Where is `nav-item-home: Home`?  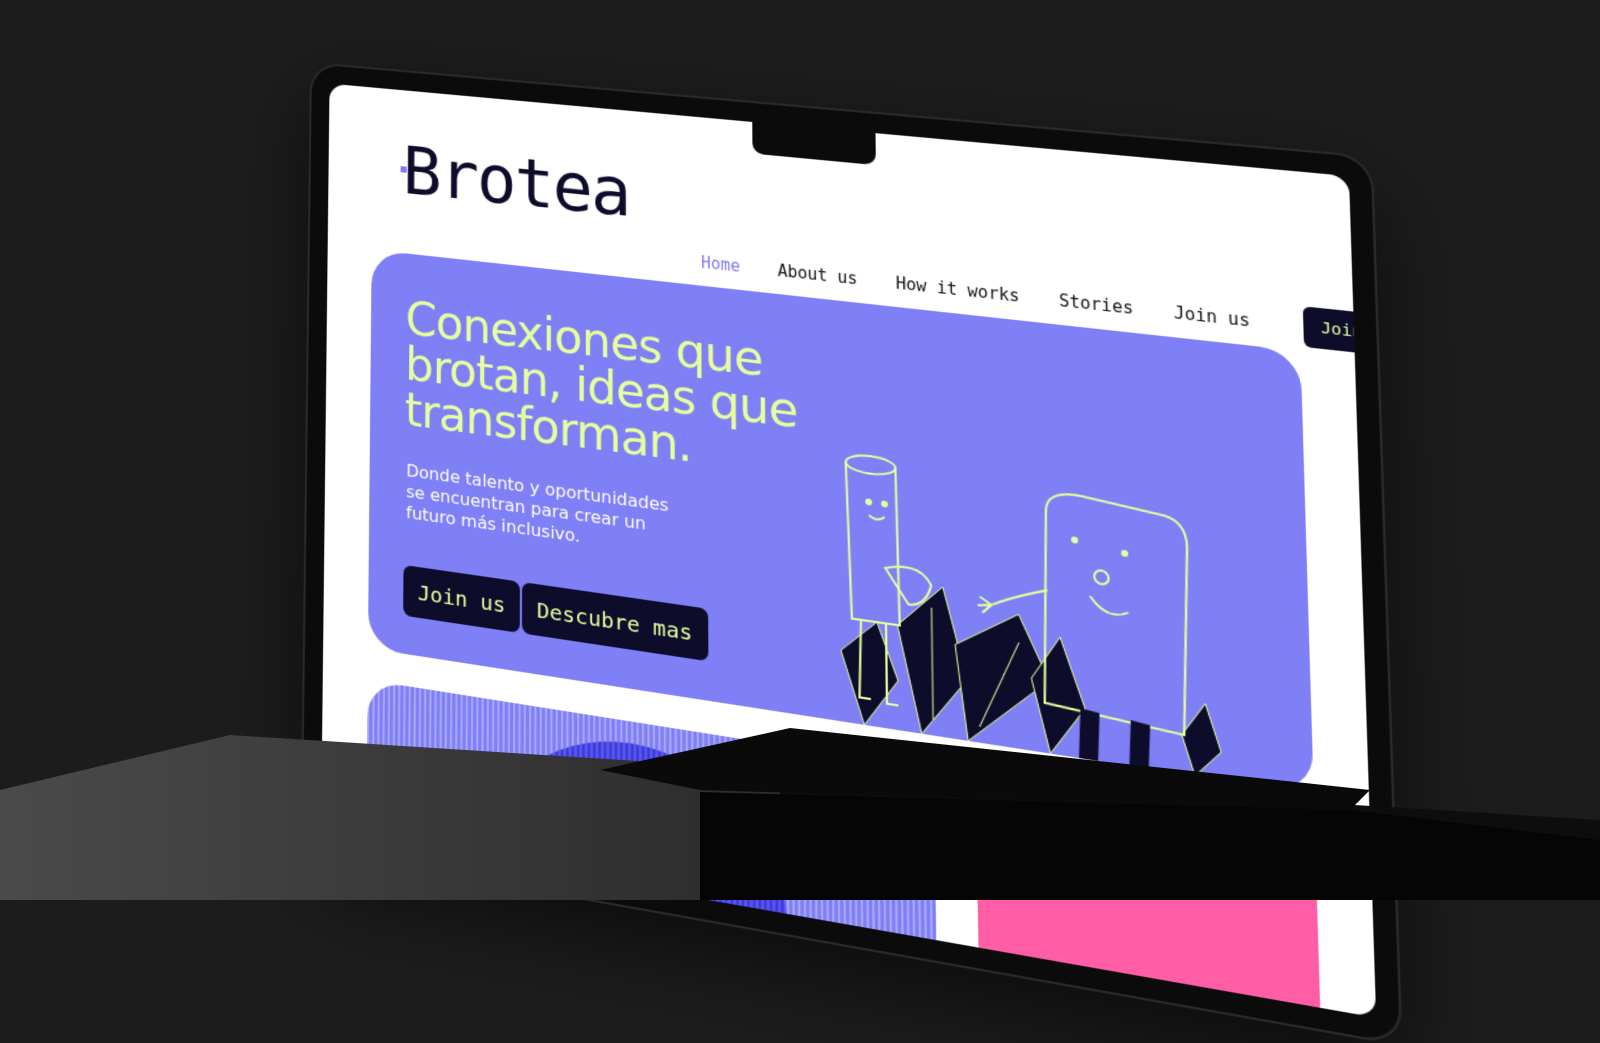
nav-item-home: Home is located at coordinates (720, 264).